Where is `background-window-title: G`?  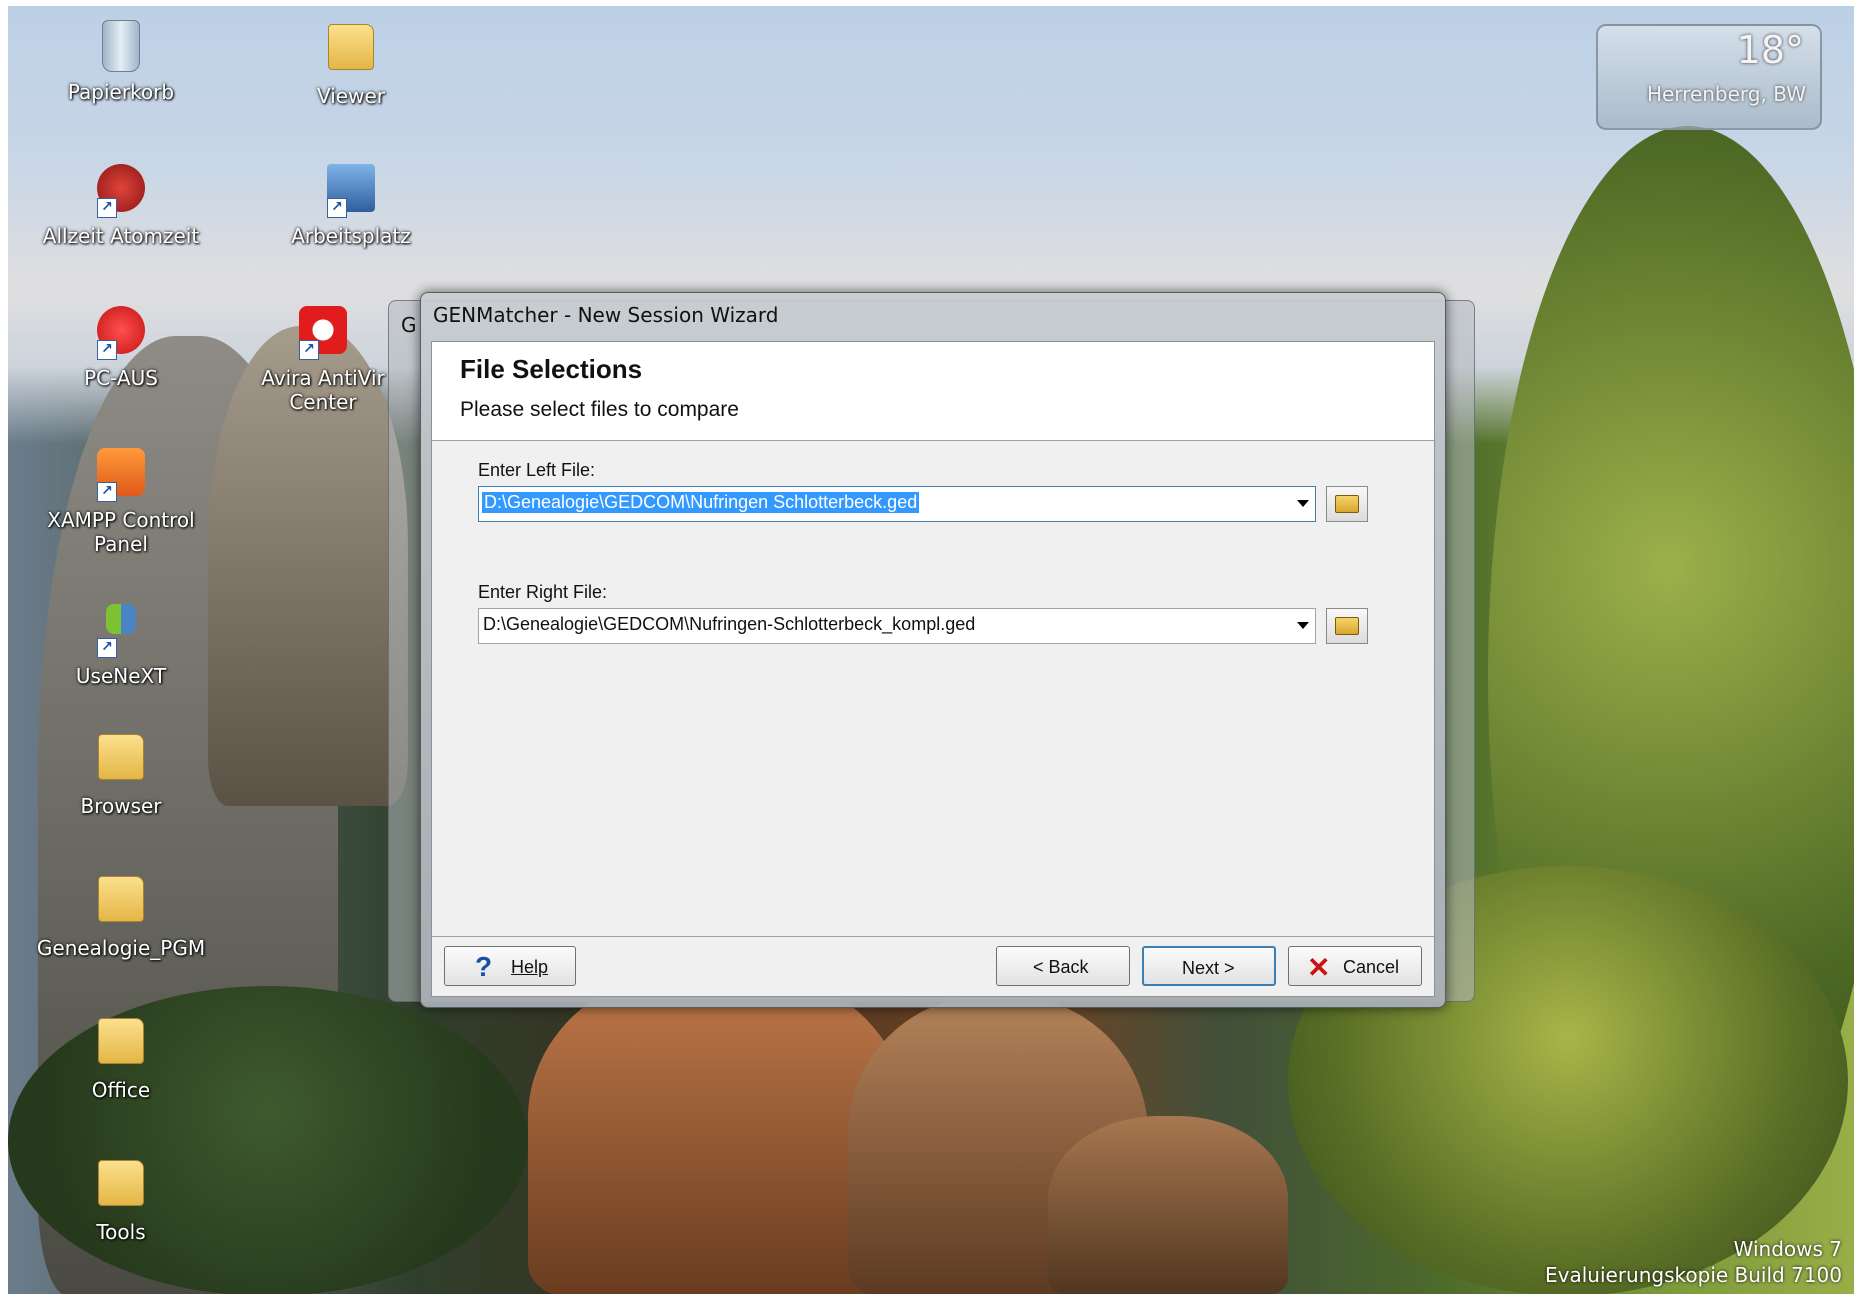
background-window-title: G is located at coordinates (409, 325).